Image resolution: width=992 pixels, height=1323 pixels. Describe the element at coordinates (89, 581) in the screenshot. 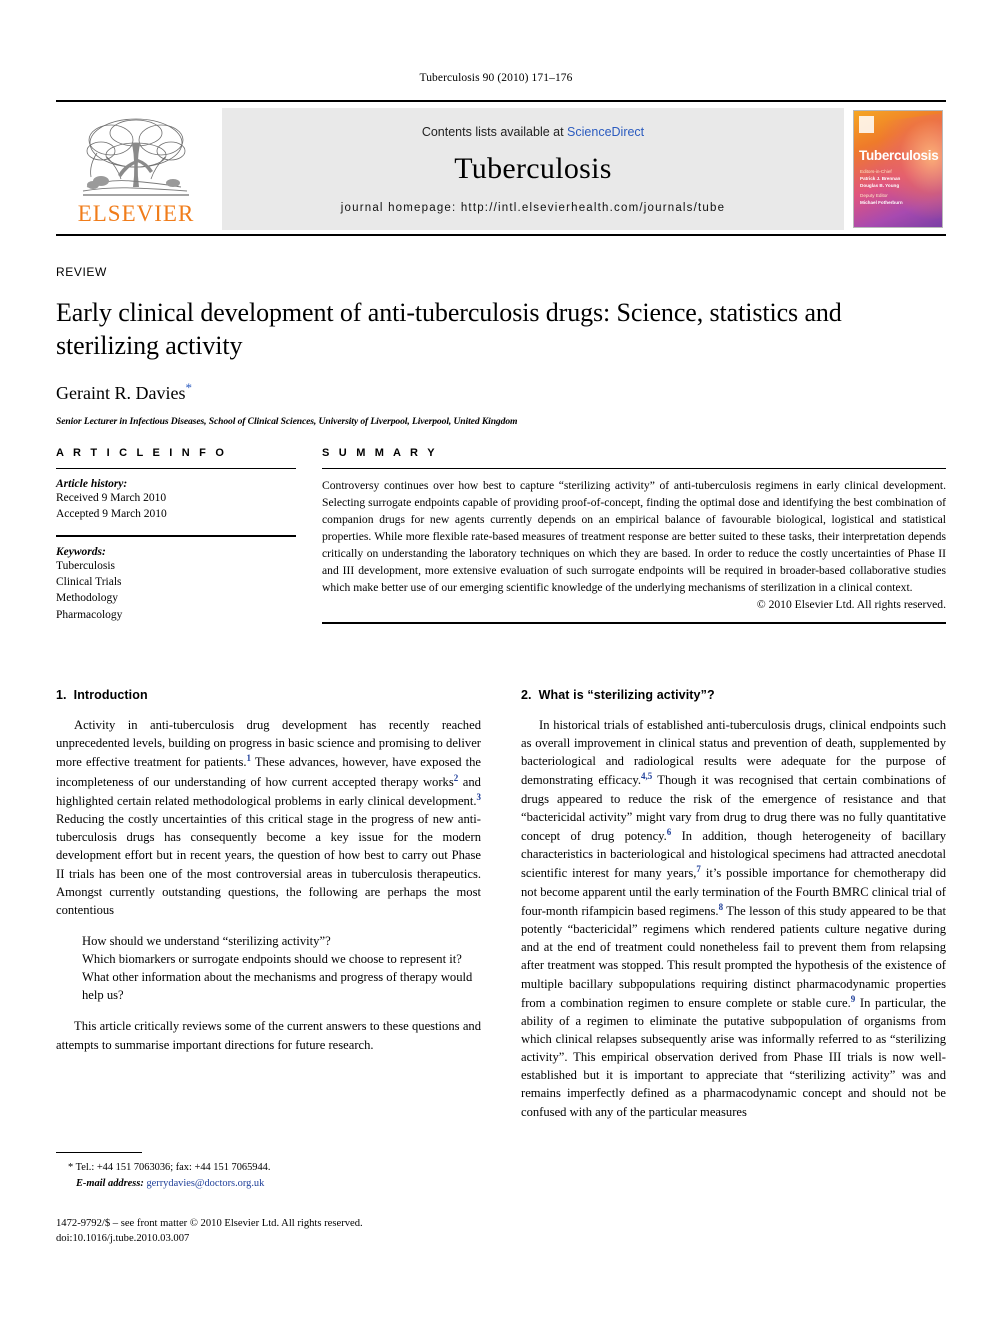

I see `keyword-item: Clinical Trials` at that location.